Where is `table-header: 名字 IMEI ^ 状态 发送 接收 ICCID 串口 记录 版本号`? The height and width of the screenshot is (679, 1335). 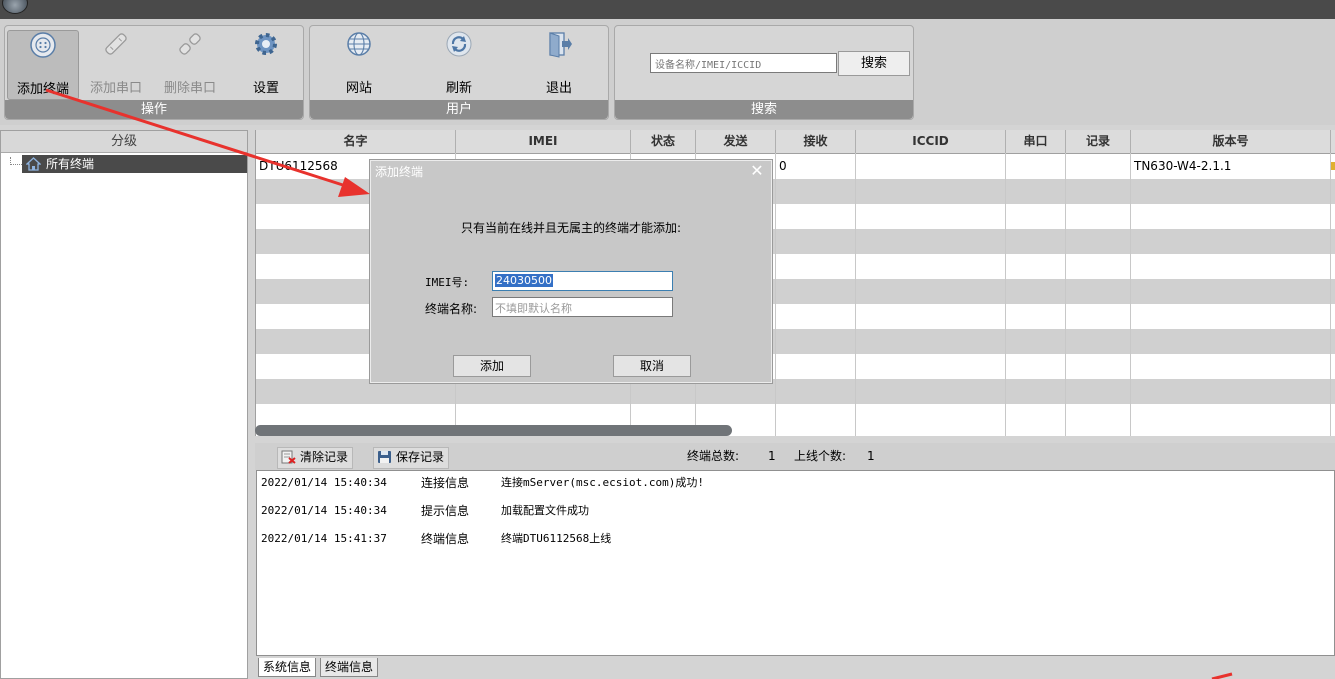 table-header: 名字 IMEI ^ 状态 发送 接收 ICCID 串口 记录 版本号 is located at coordinates (795, 142).